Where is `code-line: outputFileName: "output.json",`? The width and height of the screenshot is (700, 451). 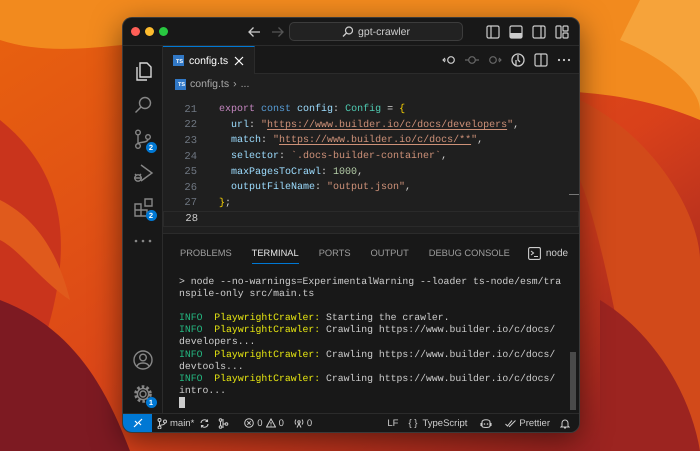 code-line: outputFileName: "output.json", is located at coordinates (321, 188).